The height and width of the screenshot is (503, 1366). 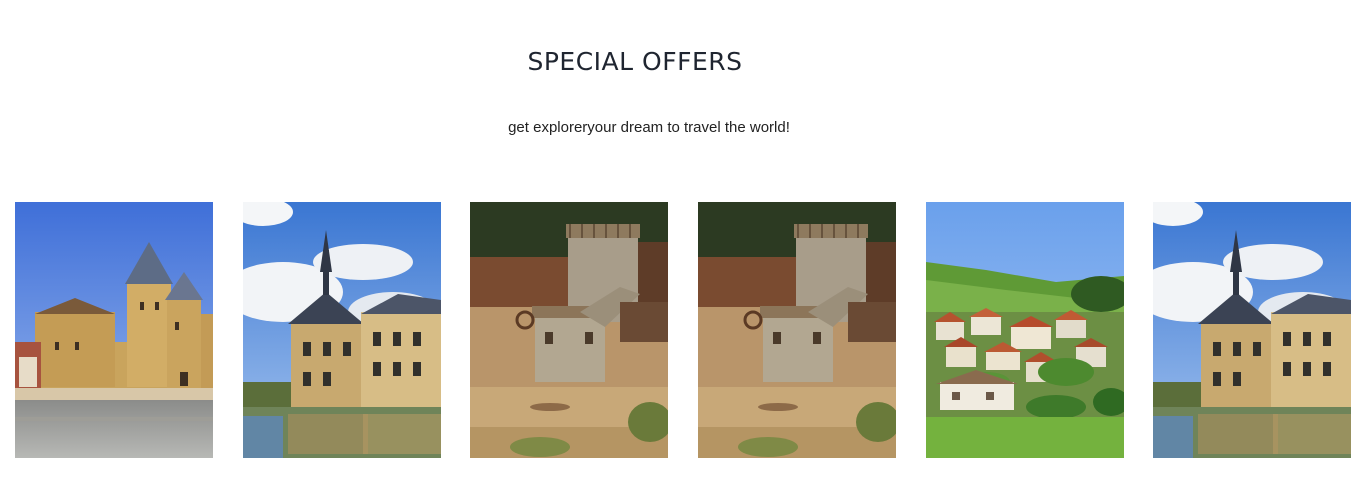 I want to click on offer-card-village, so click(x=1025, y=330).